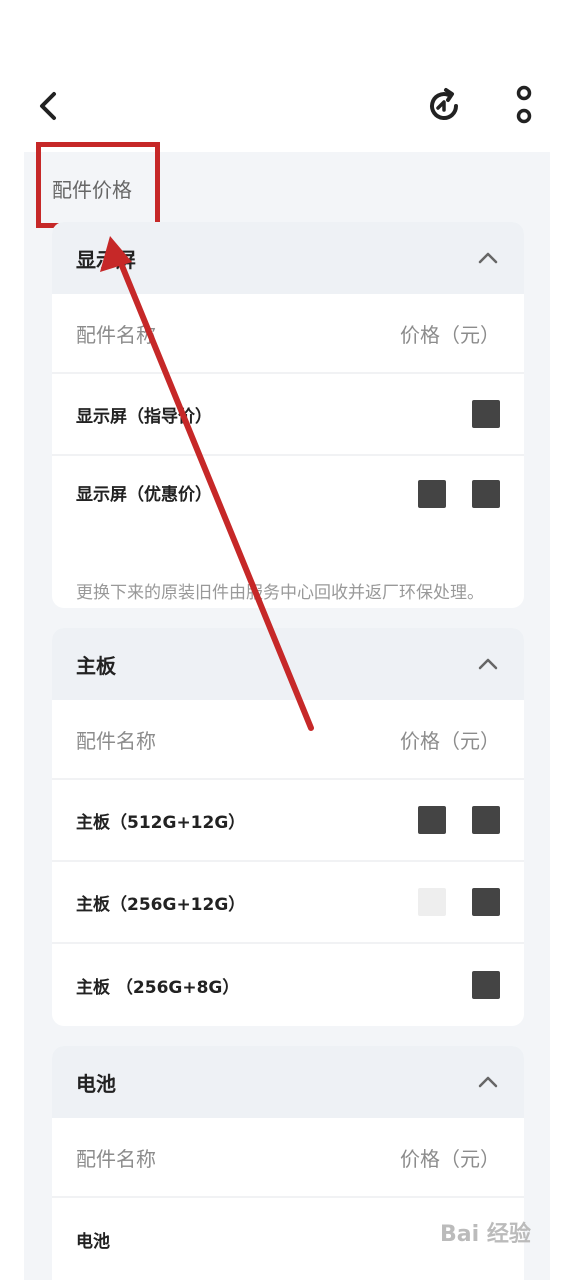 Image resolution: width=576 pixels, height=1280 pixels. What do you see at coordinates (524, 106) in the screenshot?
I see `more-vertical-icon` at bounding box center [524, 106].